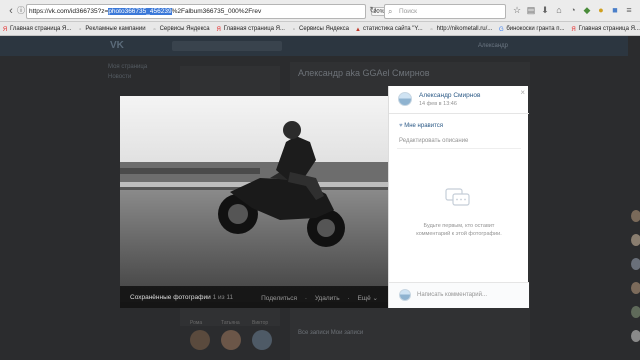 Image resolution: width=640 pixels, height=360 pixels. I want to click on vk-logo: VK, so click(117, 45).